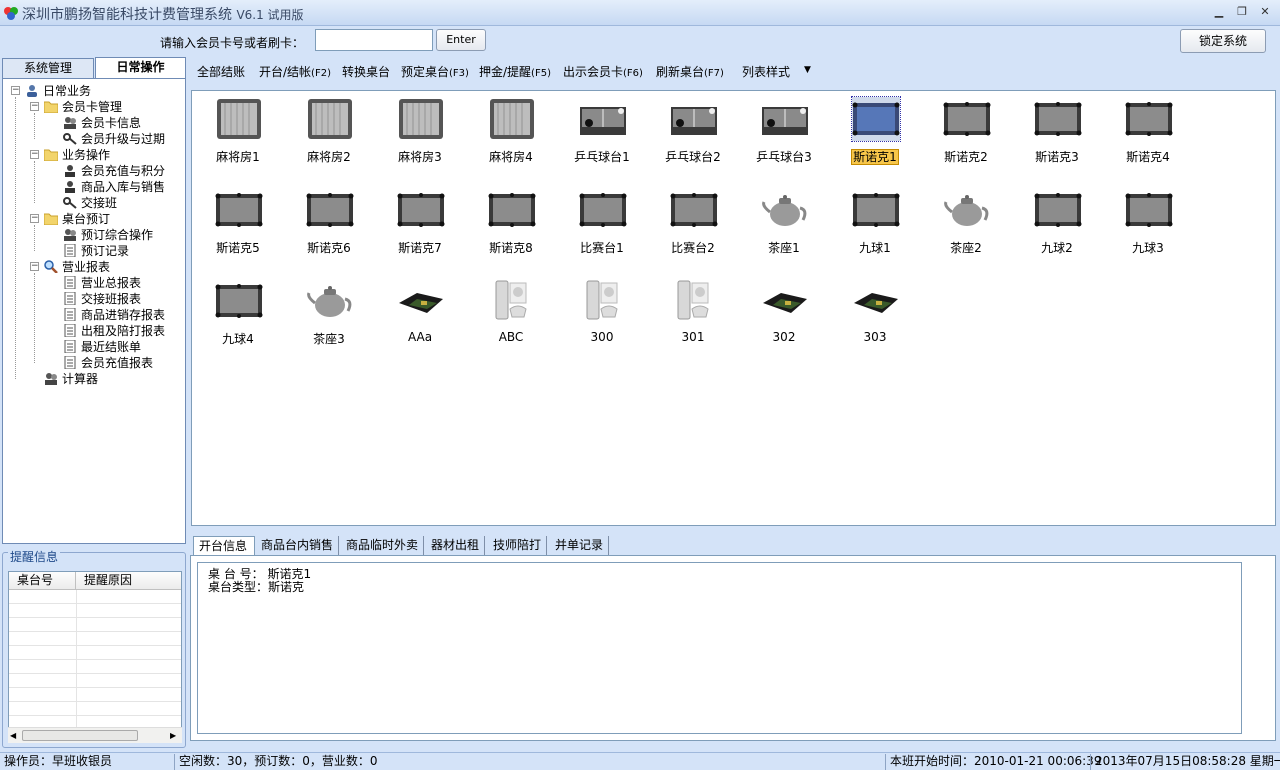  I want to click on tab-technician-partner: 技师陪打, so click(518, 546).